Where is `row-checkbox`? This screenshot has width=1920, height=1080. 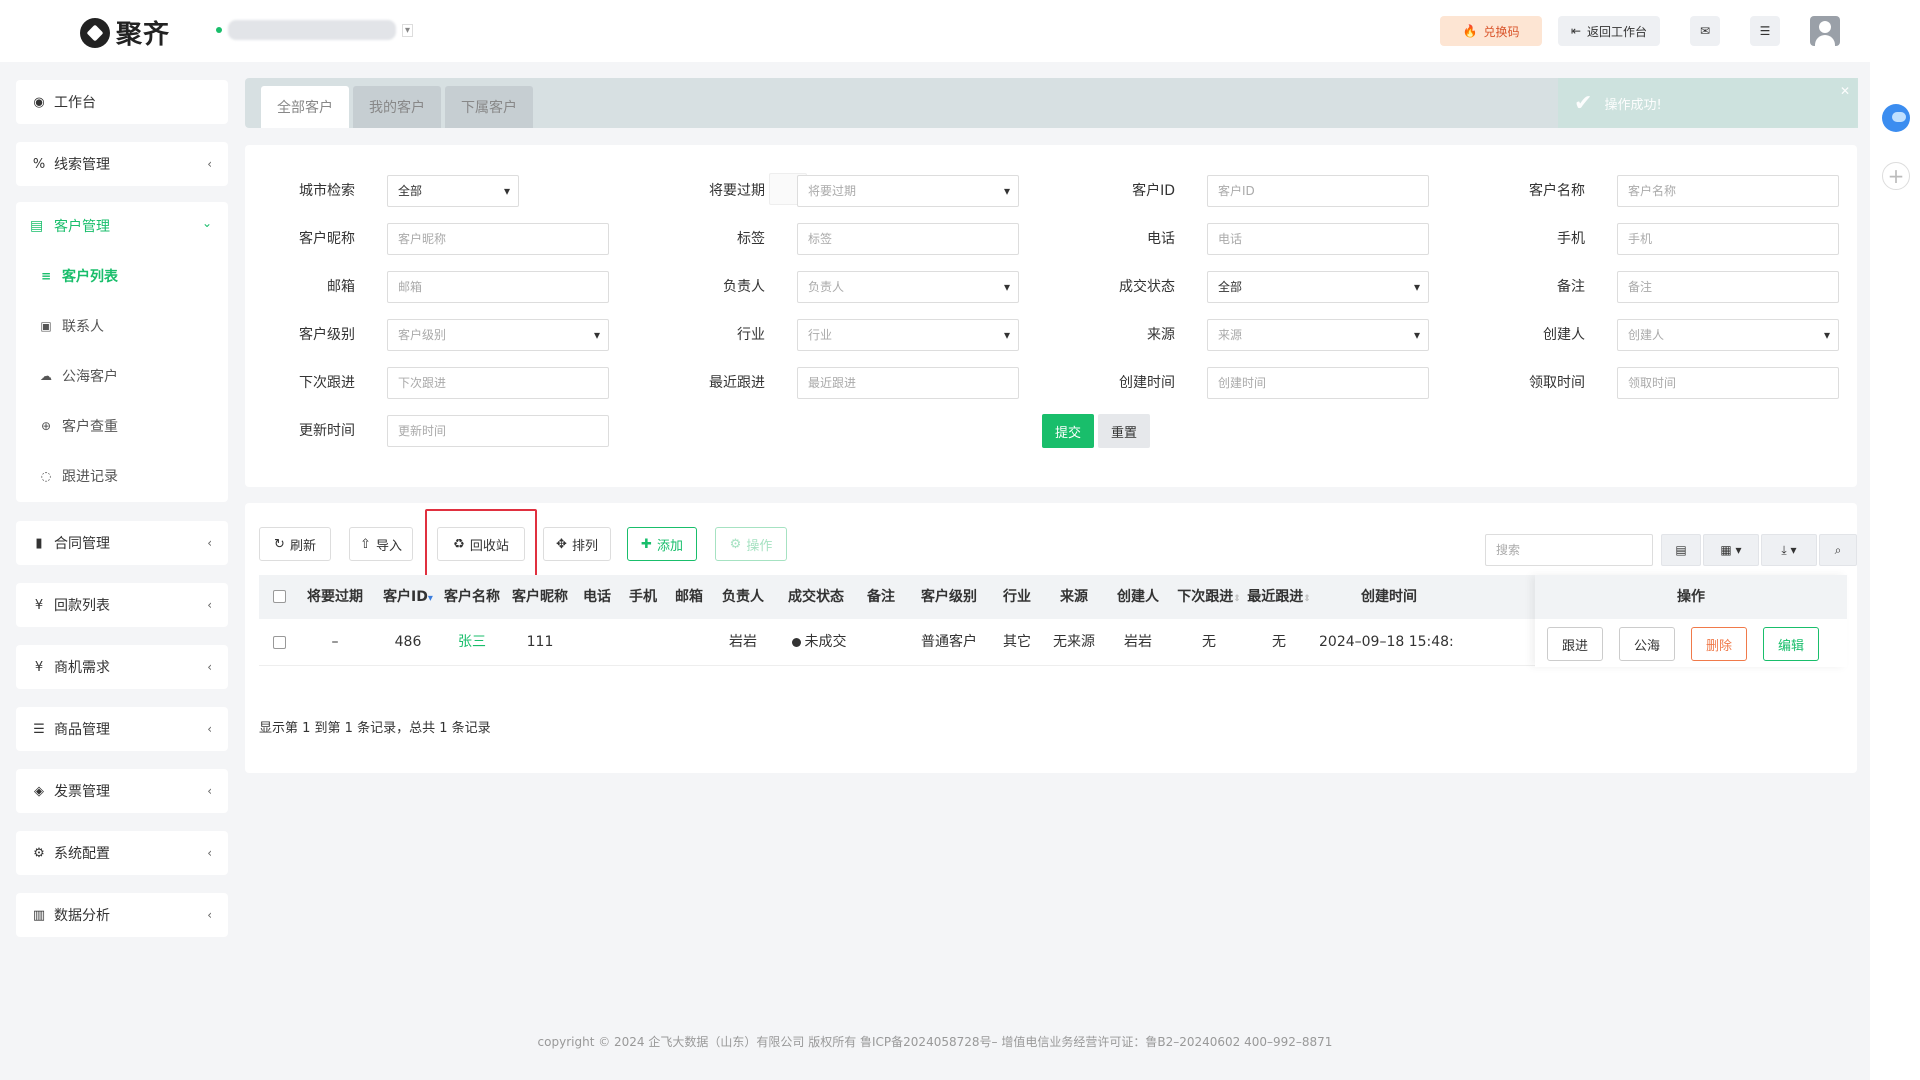
row-checkbox is located at coordinates (279, 642).